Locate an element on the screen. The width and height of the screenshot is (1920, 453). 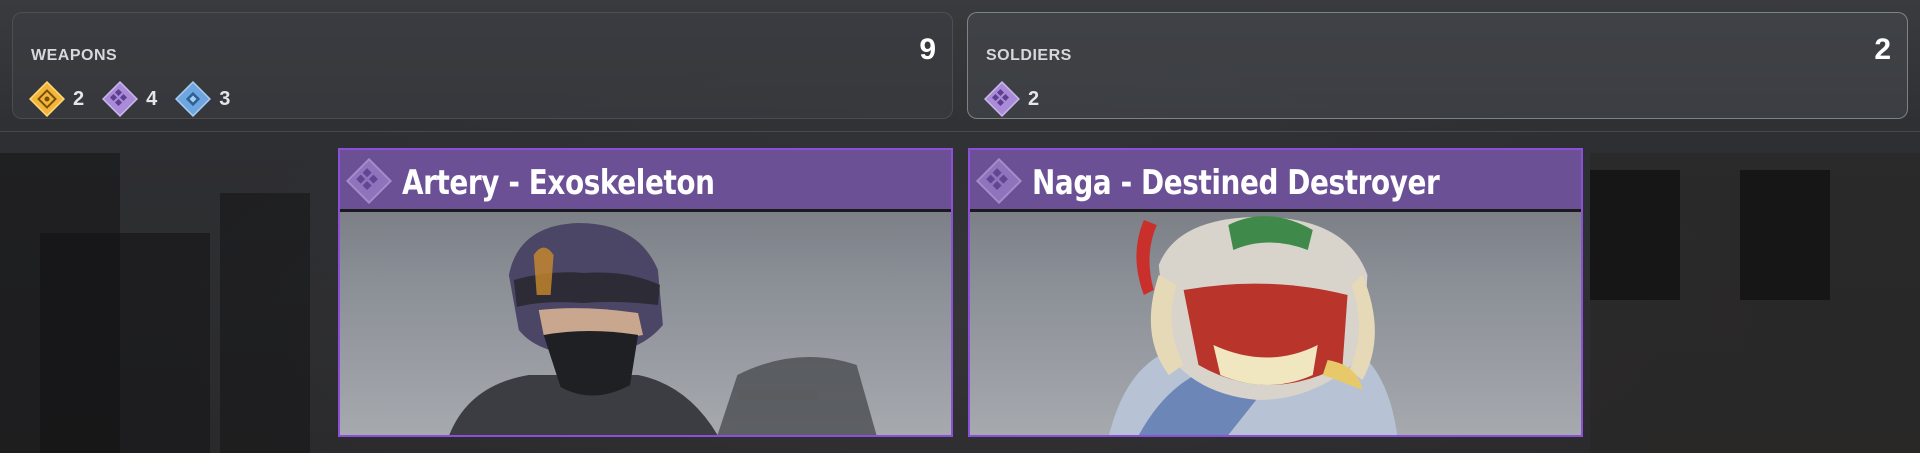
soldiers-count-purple: 2 is located at coordinates (1011, 99).